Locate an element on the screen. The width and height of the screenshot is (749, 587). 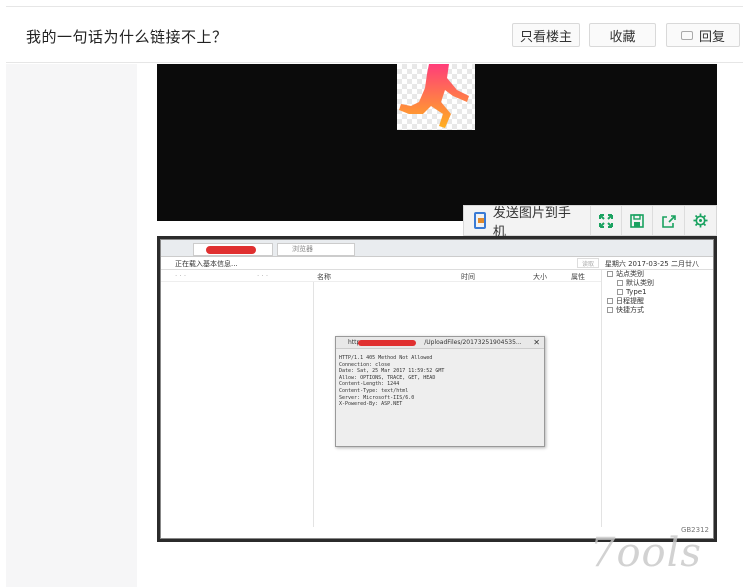
screenshot-read-button: 读取 is located at coordinates (588, 263).